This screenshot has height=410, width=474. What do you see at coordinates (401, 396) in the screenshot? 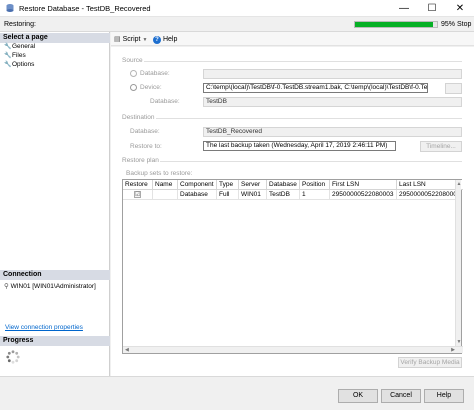
I see `cancel-button: Cancel` at bounding box center [401, 396].